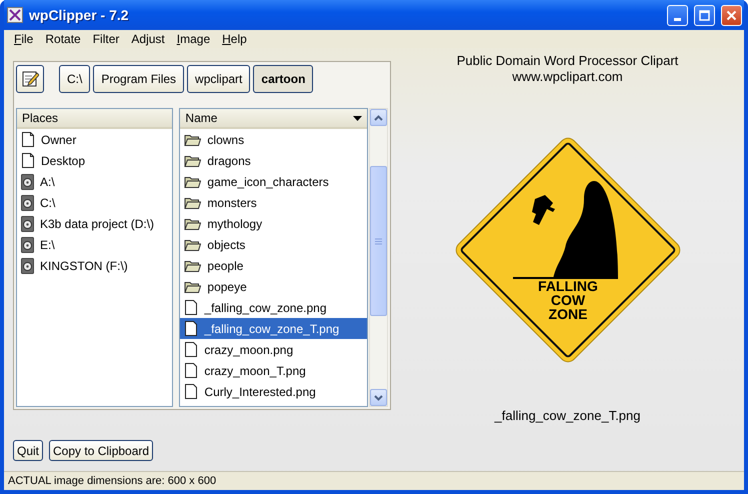 The height and width of the screenshot is (494, 748). What do you see at coordinates (193, 39) in the screenshot?
I see `menu-item: Image` at bounding box center [193, 39].